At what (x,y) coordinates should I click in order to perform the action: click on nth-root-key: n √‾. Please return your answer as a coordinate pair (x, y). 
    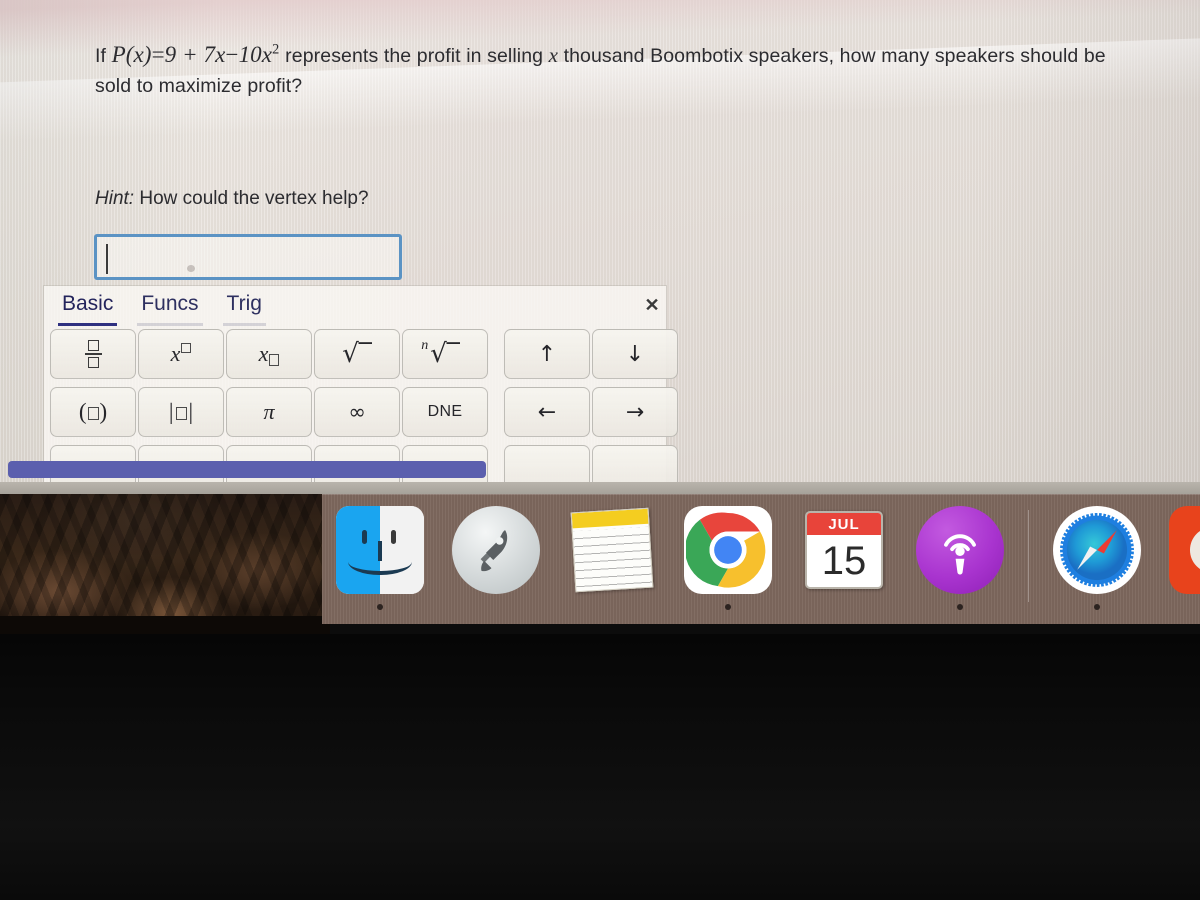
    Looking at the image, I should click on (445, 354).